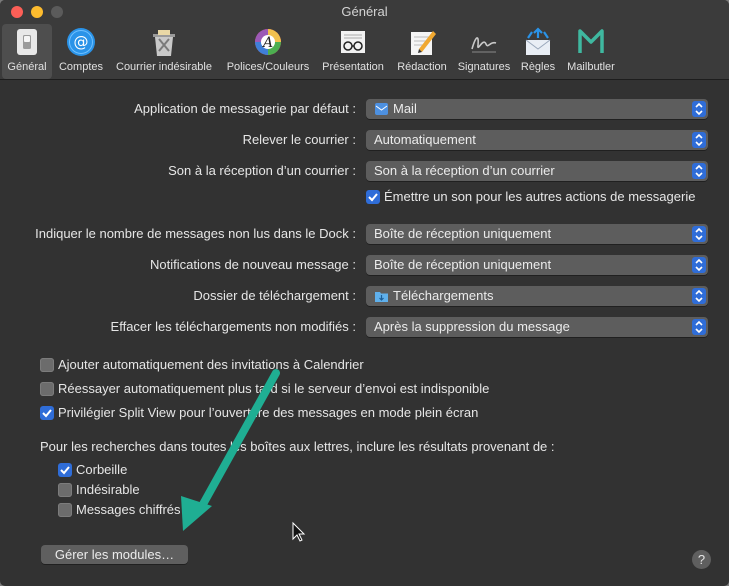 This screenshot has width=729, height=586. I want to click on tab-composing: Rédaction, so click(422, 51).